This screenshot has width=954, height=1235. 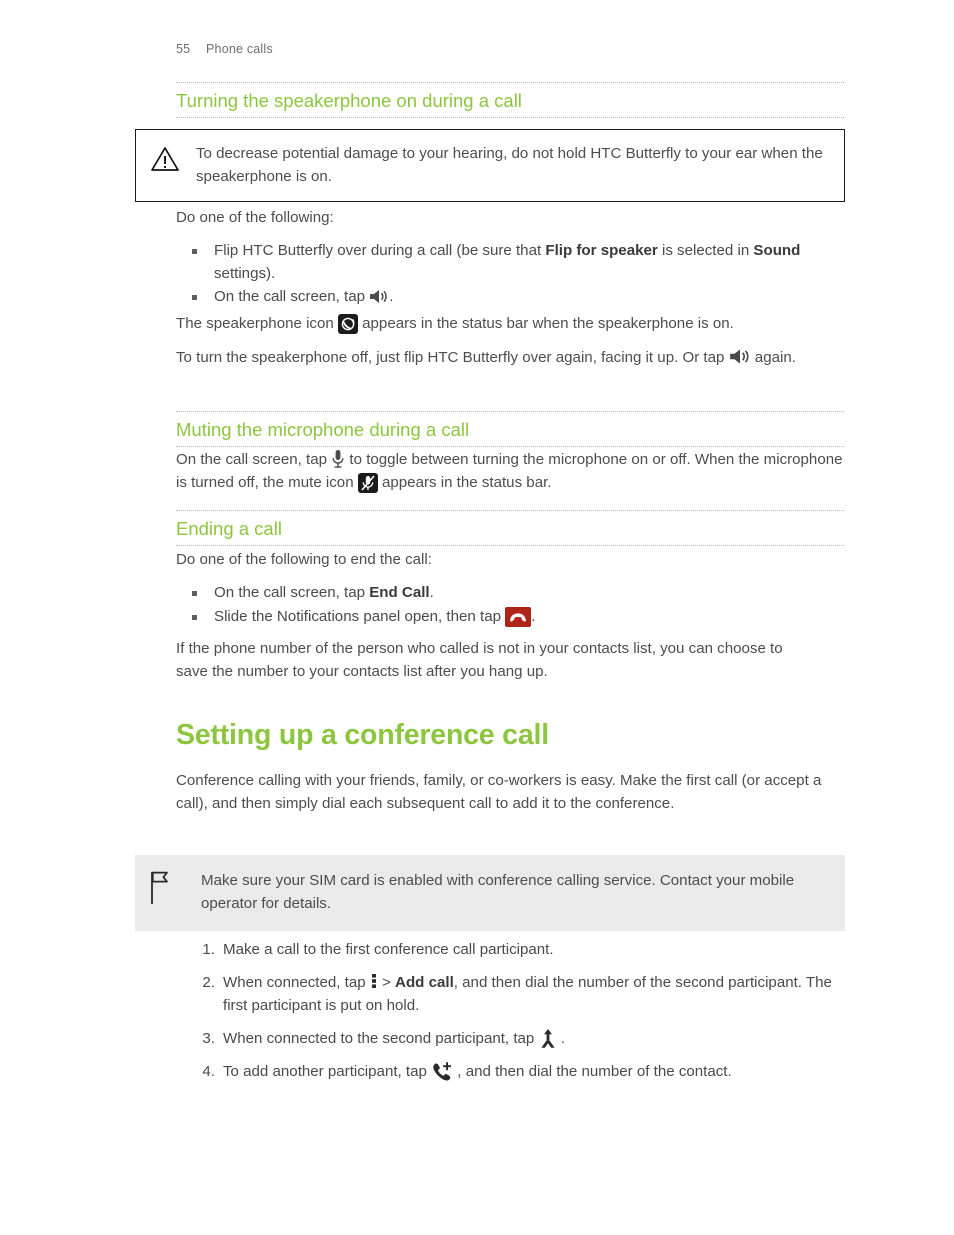 What do you see at coordinates (510, 297) in the screenshot?
I see `list-item: On the call screen, tap .` at bounding box center [510, 297].